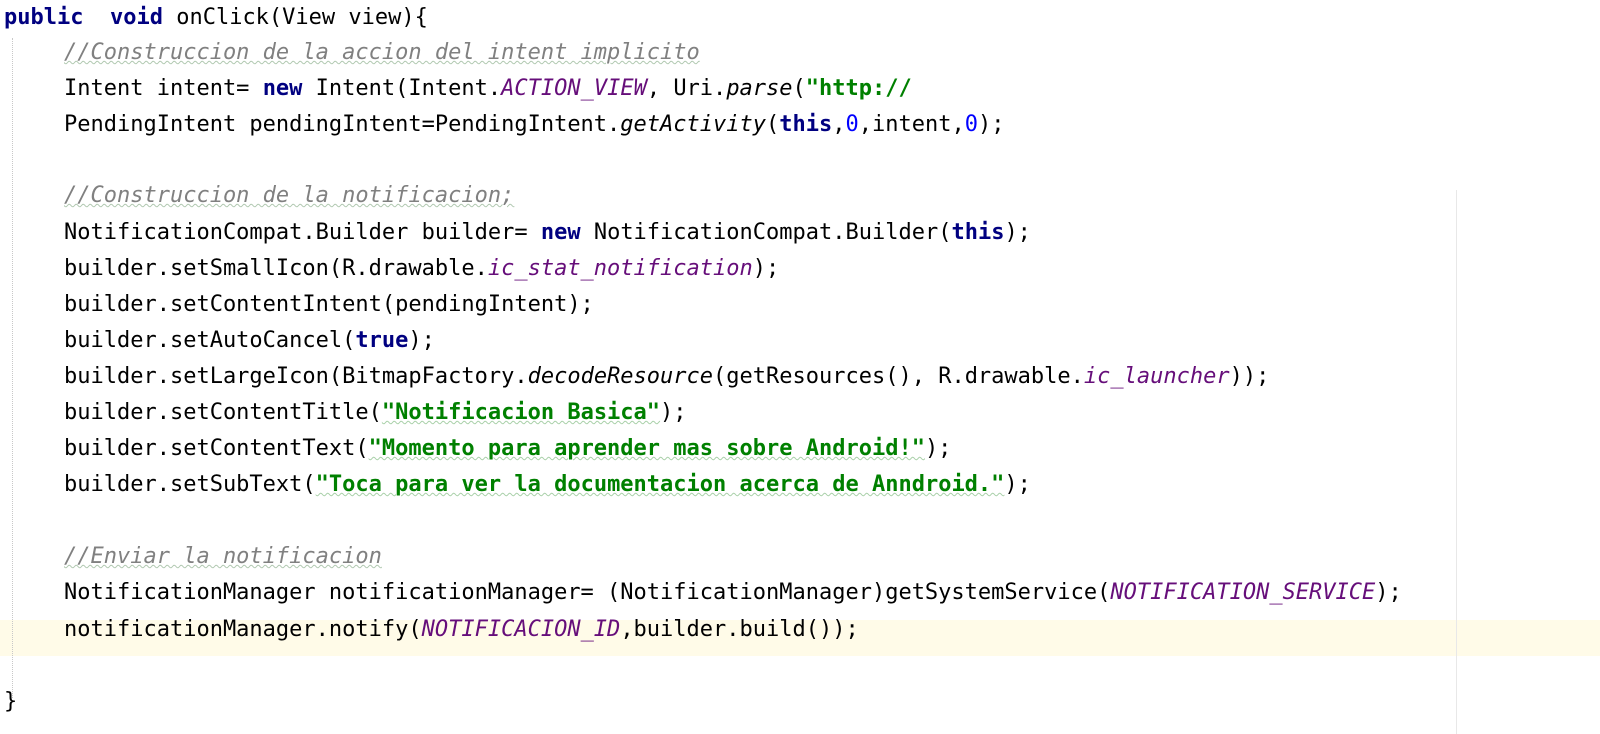 The image size is (1600, 734). What do you see at coordinates (521, 629) in the screenshot?
I see `constant-field: NOTIFICACION_ID` at bounding box center [521, 629].